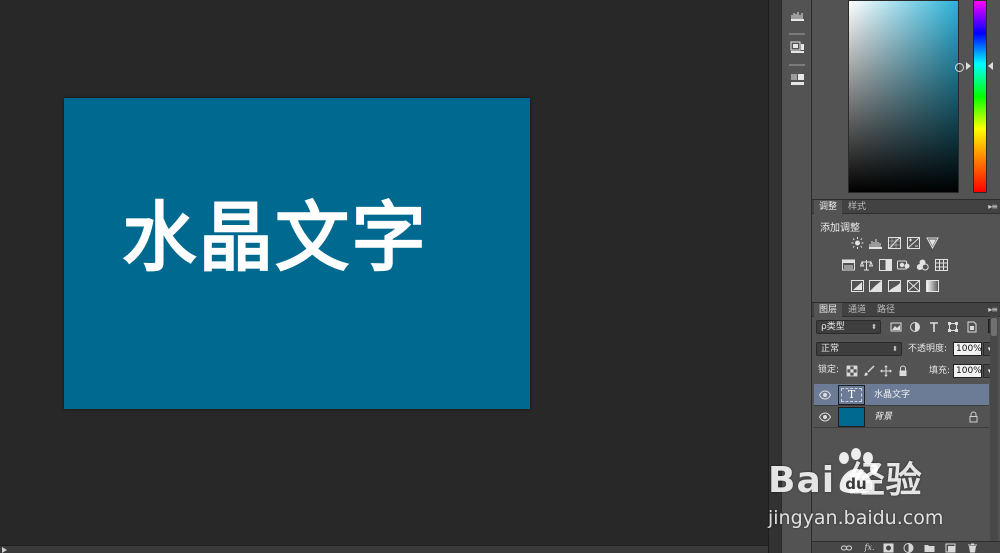  Describe the element at coordinates (848, 265) in the screenshot. I see `hue-saturation-icon` at that location.